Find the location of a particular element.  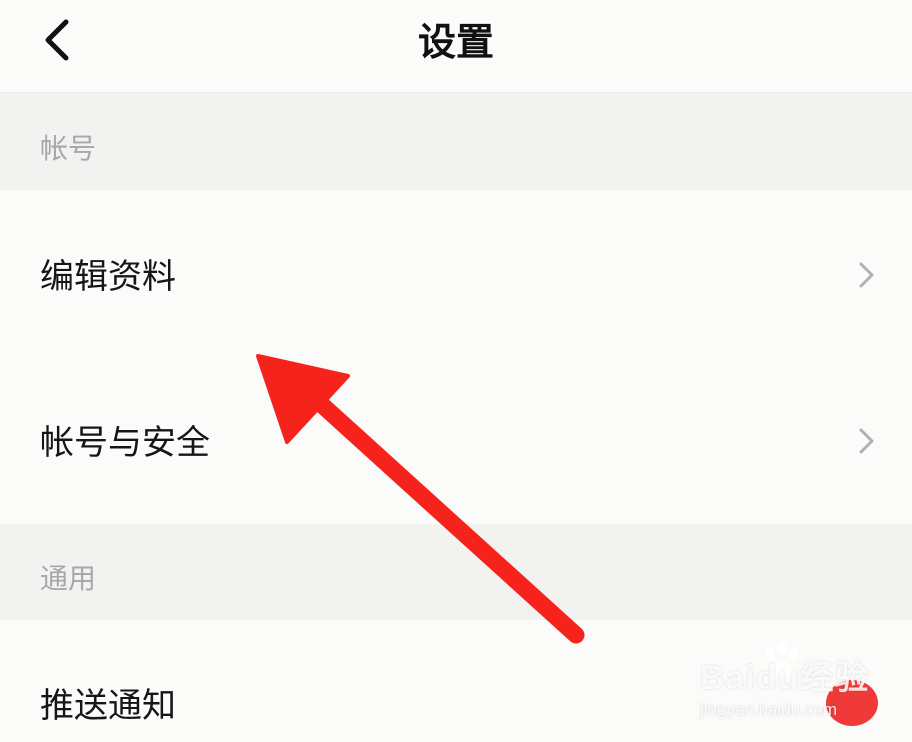

navigation-bar: 设置 is located at coordinates (456, 46).